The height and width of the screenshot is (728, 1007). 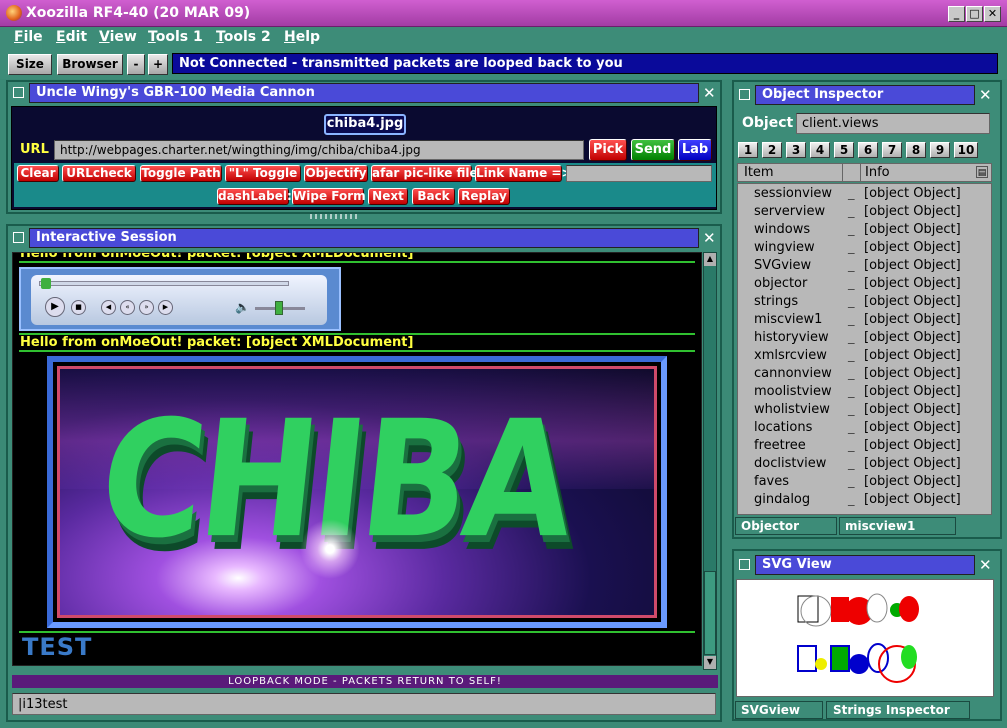 What do you see at coordinates (165, 307) in the screenshot?
I see `next-icon: ▶` at bounding box center [165, 307].